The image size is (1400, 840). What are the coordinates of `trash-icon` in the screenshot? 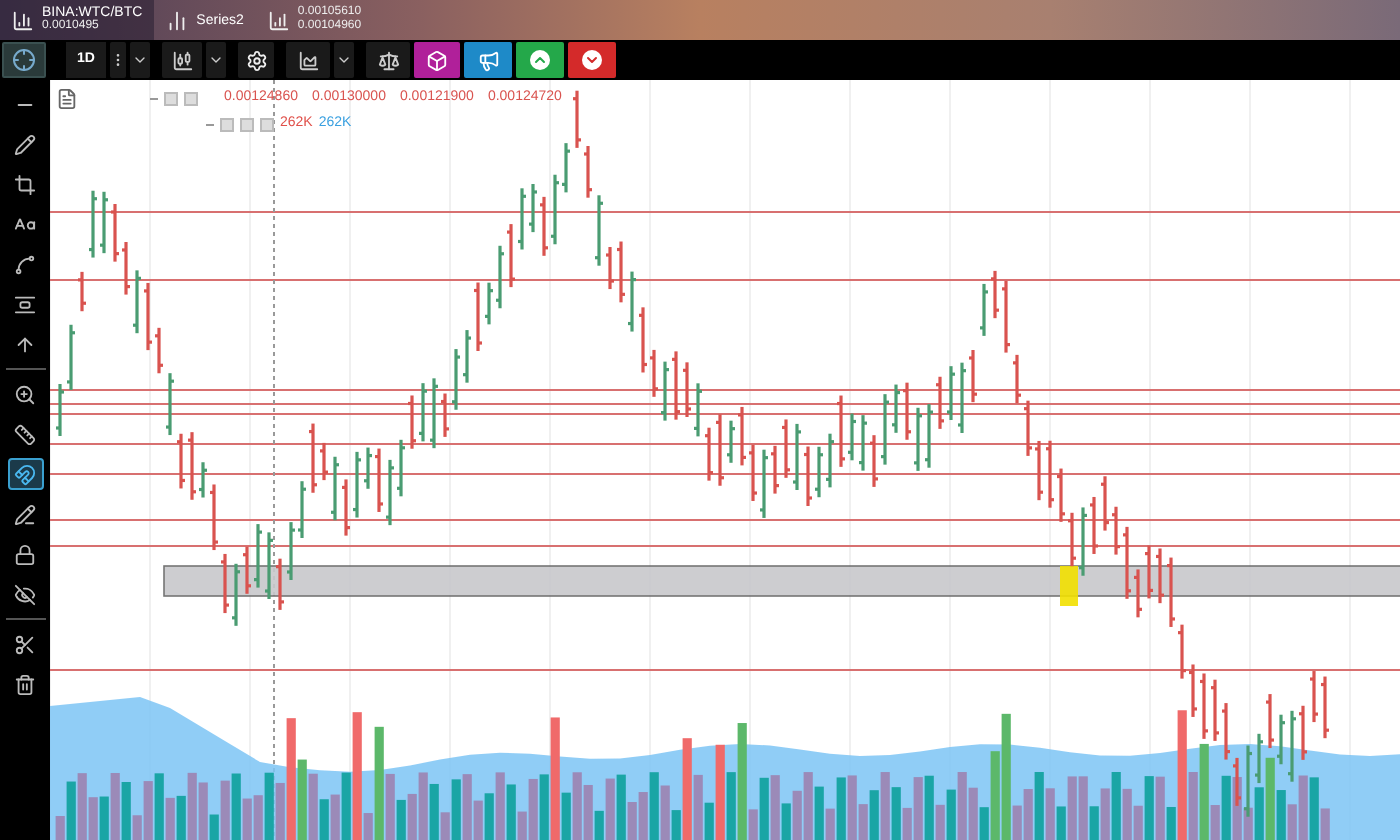 It's located at (25, 684).